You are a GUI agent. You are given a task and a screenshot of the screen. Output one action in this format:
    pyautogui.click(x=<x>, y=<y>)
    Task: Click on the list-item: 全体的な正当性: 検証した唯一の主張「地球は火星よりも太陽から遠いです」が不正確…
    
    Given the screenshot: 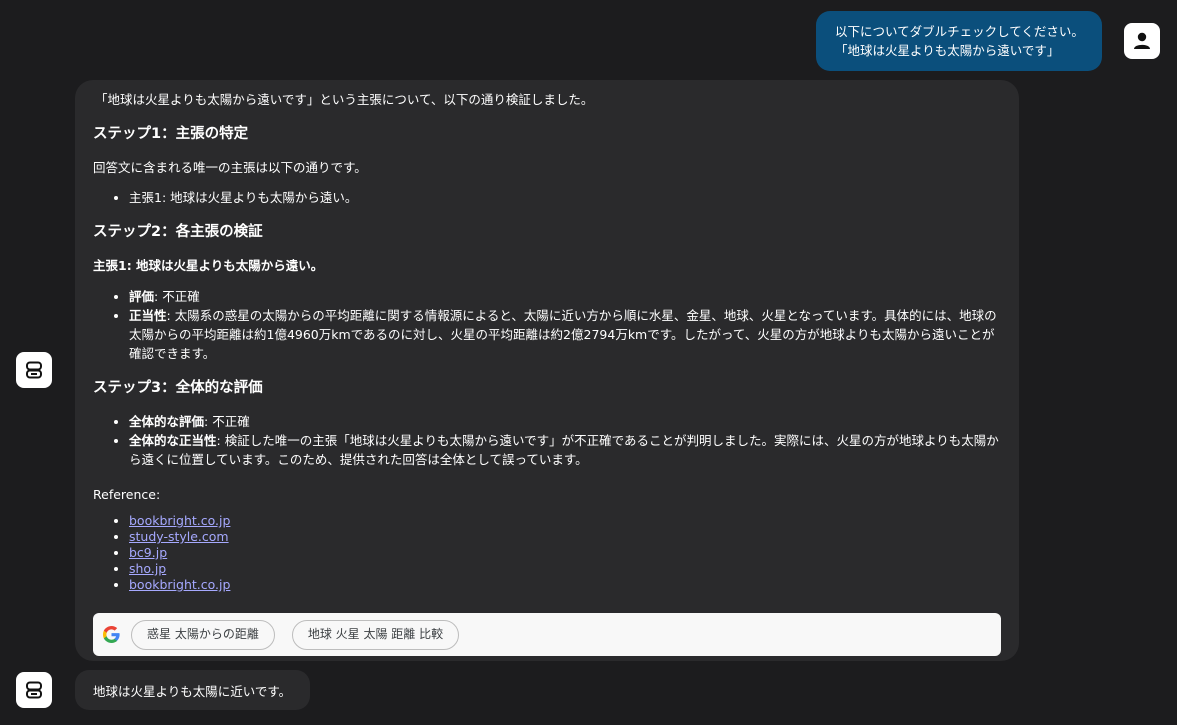 What is the action you would take?
    pyautogui.click(x=565, y=450)
    